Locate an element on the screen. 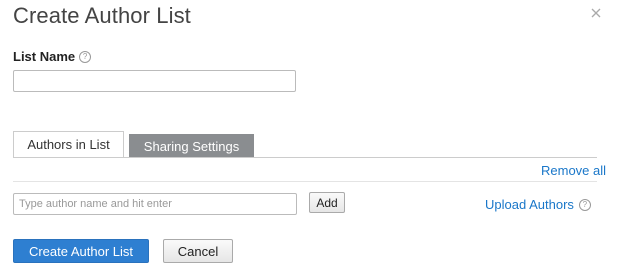 The height and width of the screenshot is (277, 623). list-name-label: List Name is located at coordinates (44, 56).